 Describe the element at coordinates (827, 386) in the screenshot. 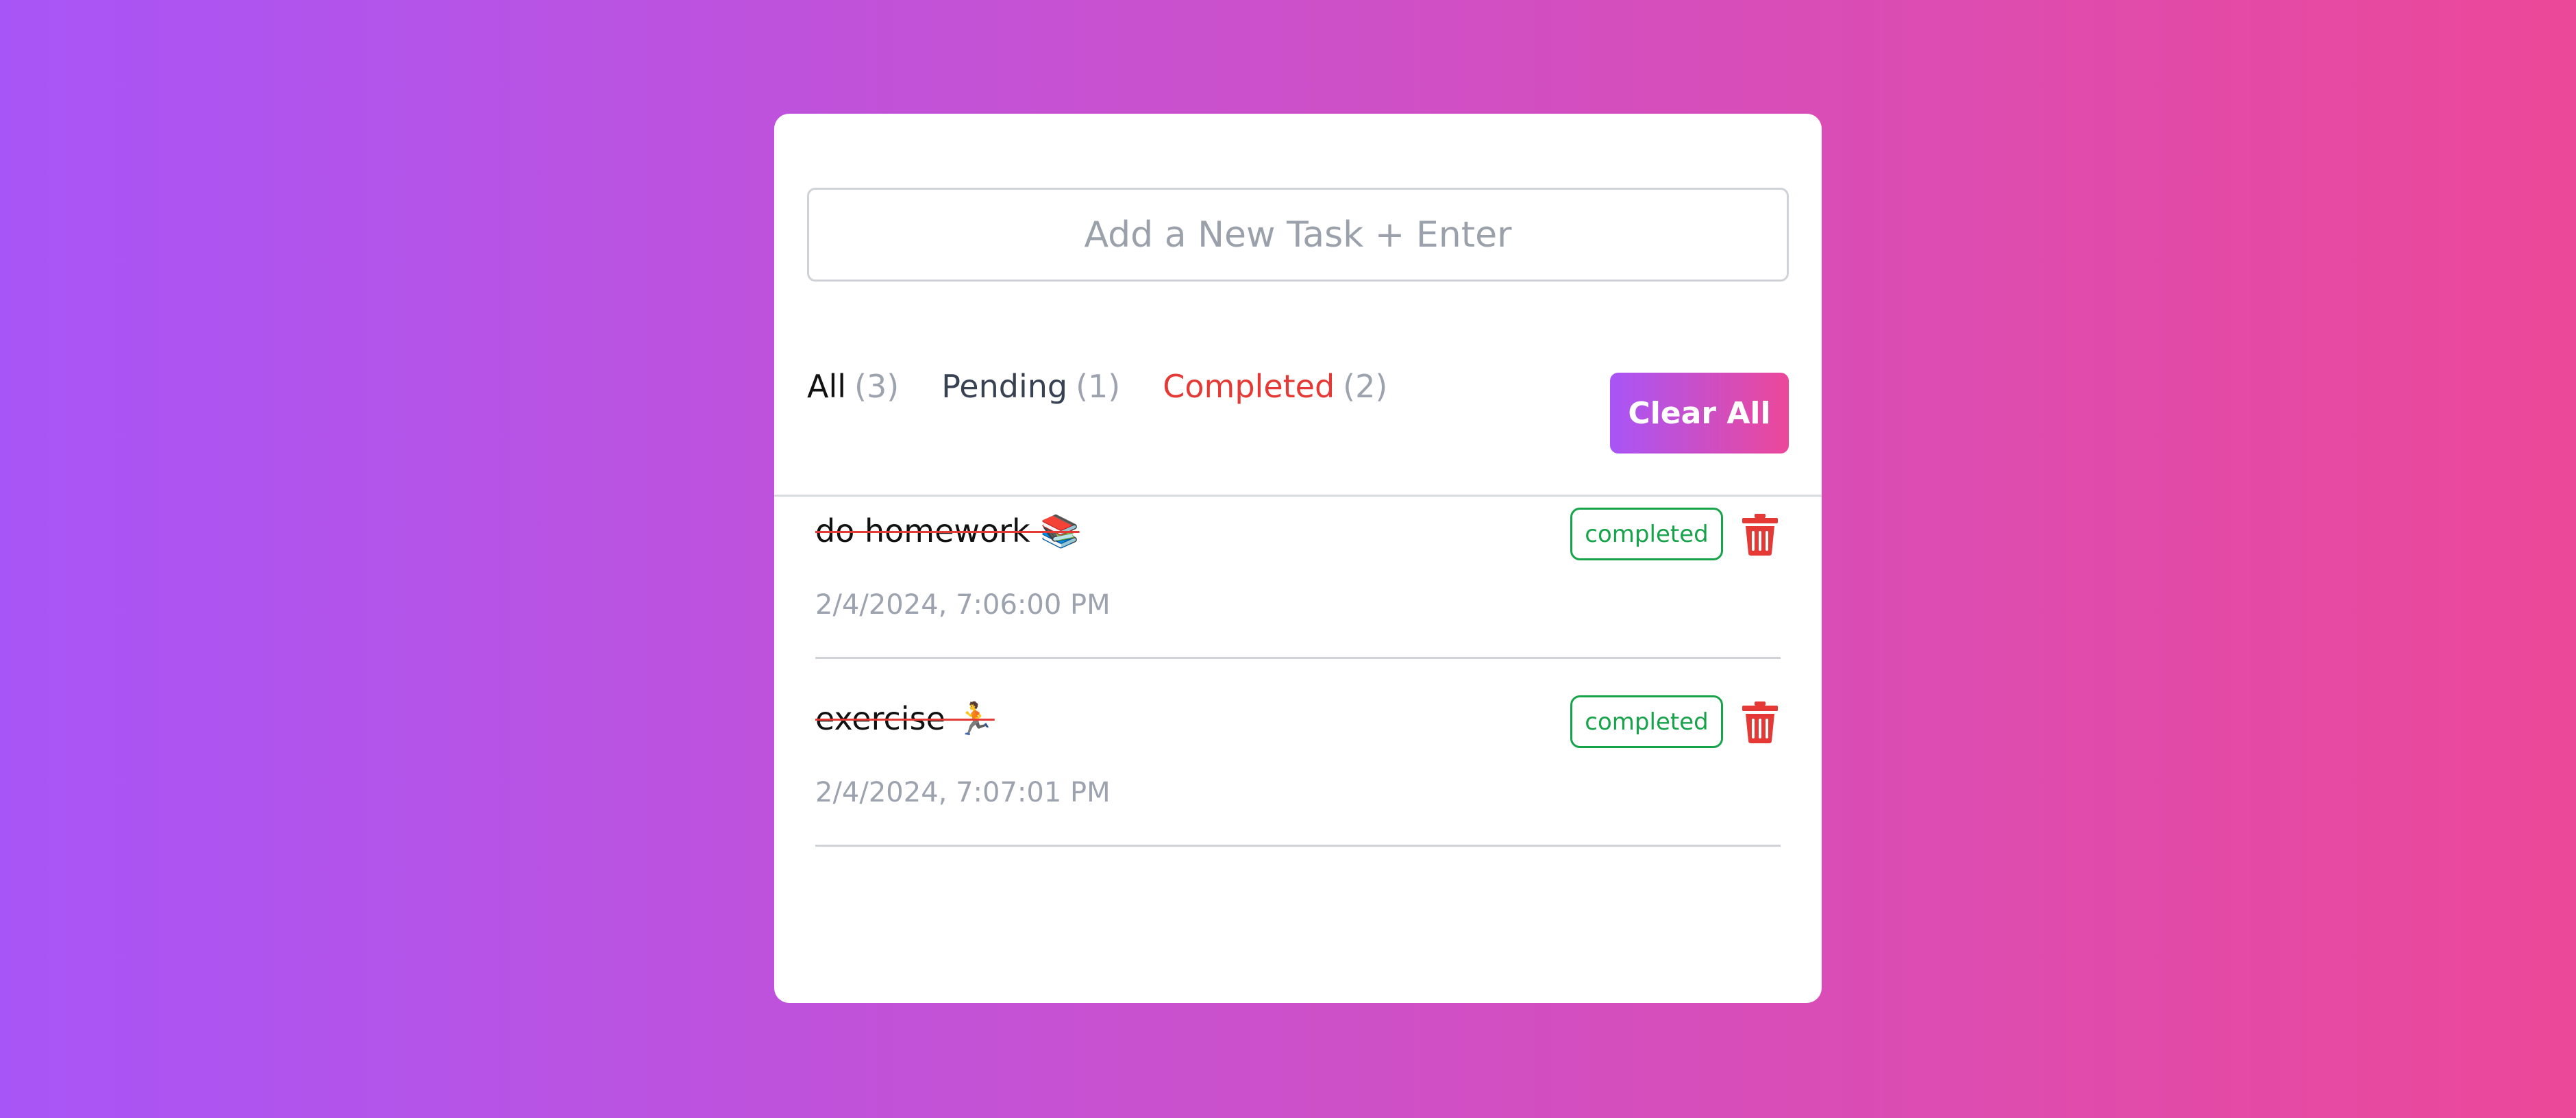

I see `filter-all-label: All` at that location.